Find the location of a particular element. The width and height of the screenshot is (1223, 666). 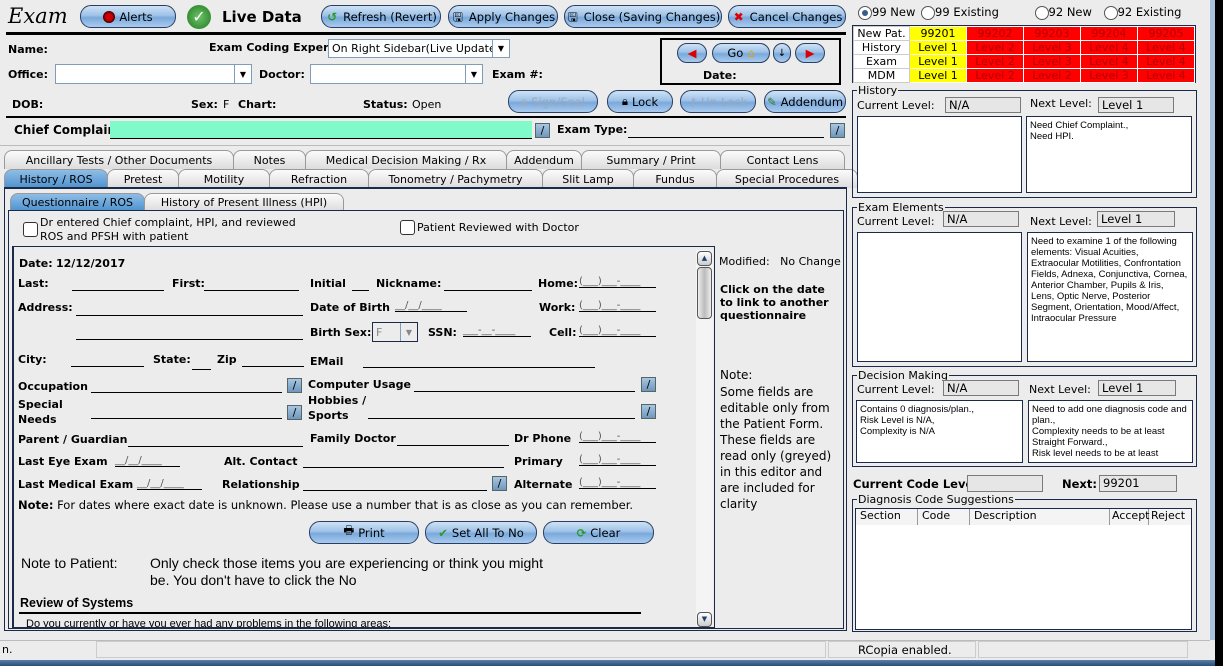

radio-99-existing: 99 Existing is located at coordinates (960, 12).